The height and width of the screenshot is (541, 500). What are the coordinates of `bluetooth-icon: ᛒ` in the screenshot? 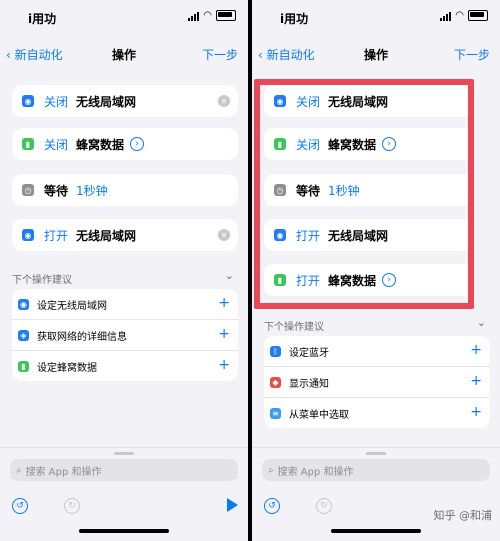 It's located at (275, 351).